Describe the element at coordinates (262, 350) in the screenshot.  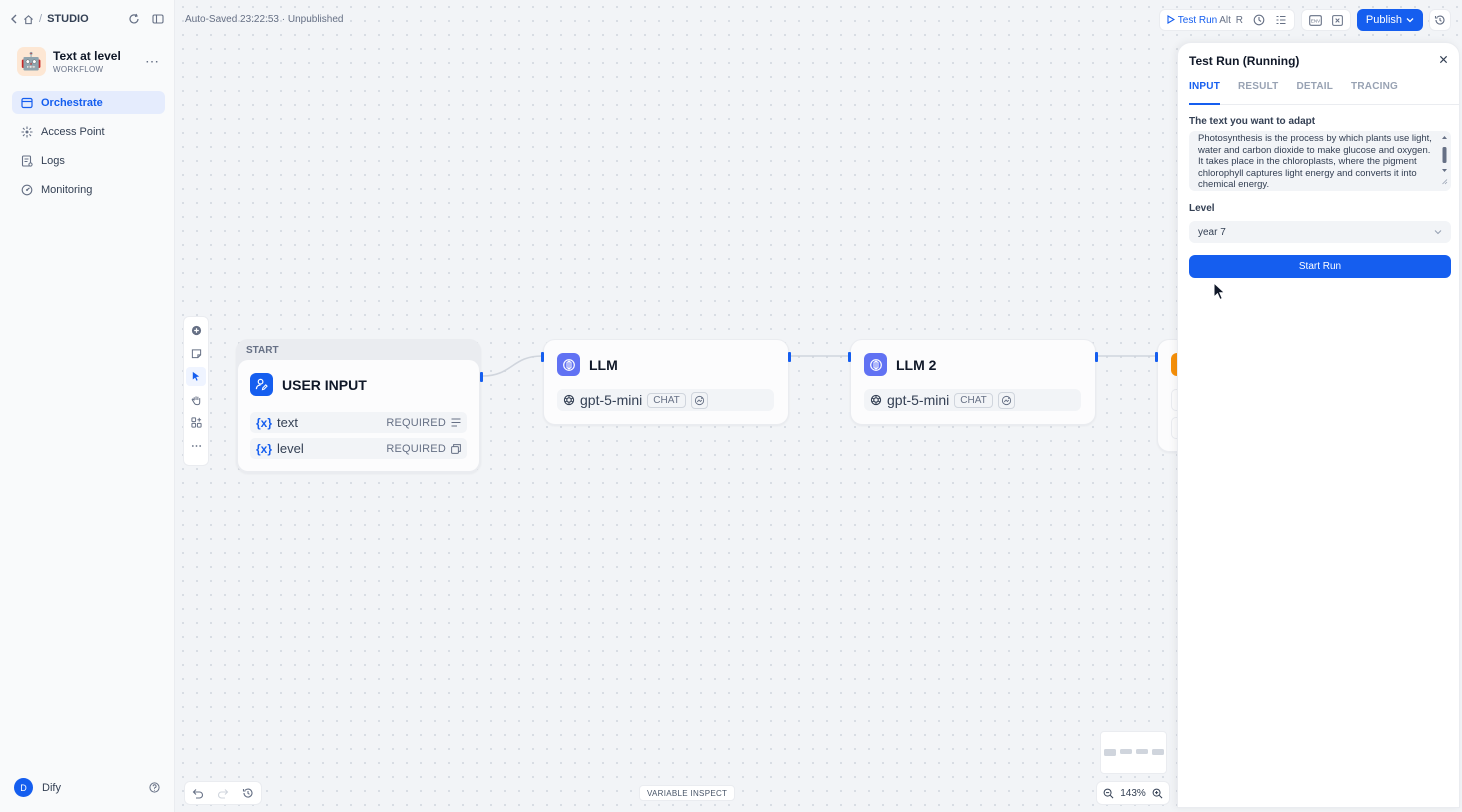
I see `start-badge: START` at that location.